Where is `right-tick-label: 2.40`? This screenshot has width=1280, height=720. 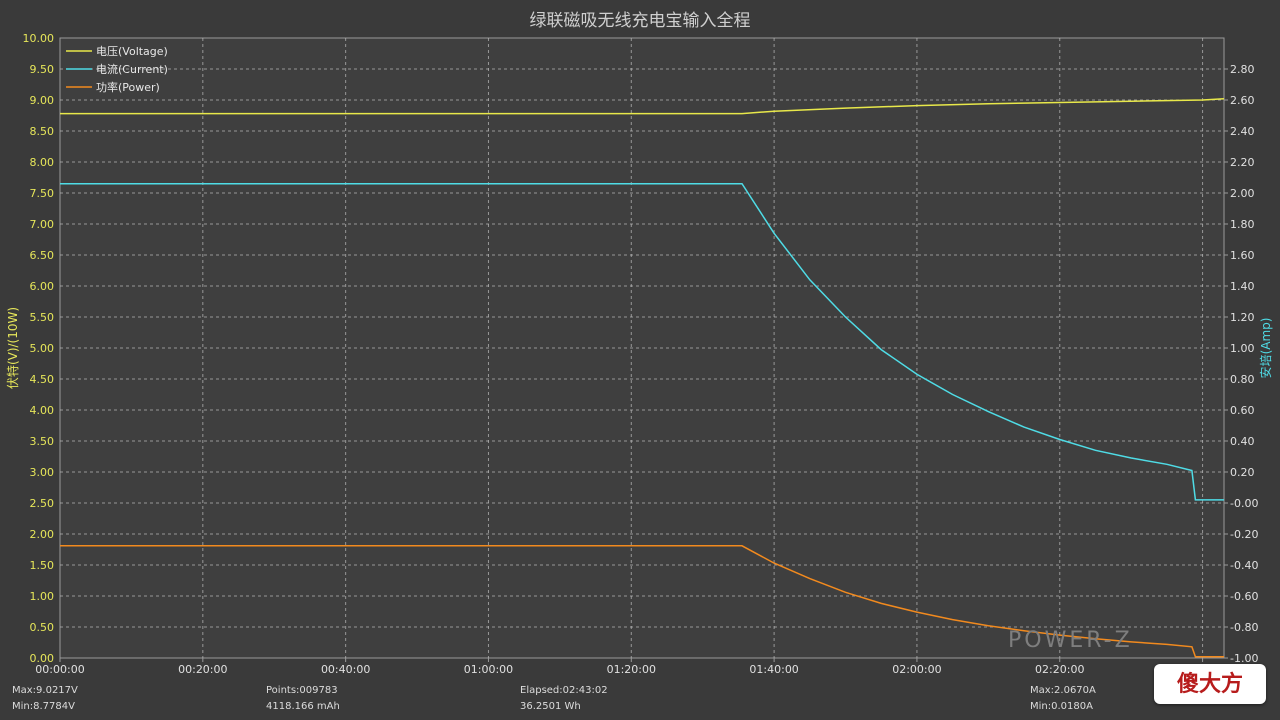 right-tick-label: 2.40 is located at coordinates (1242, 131).